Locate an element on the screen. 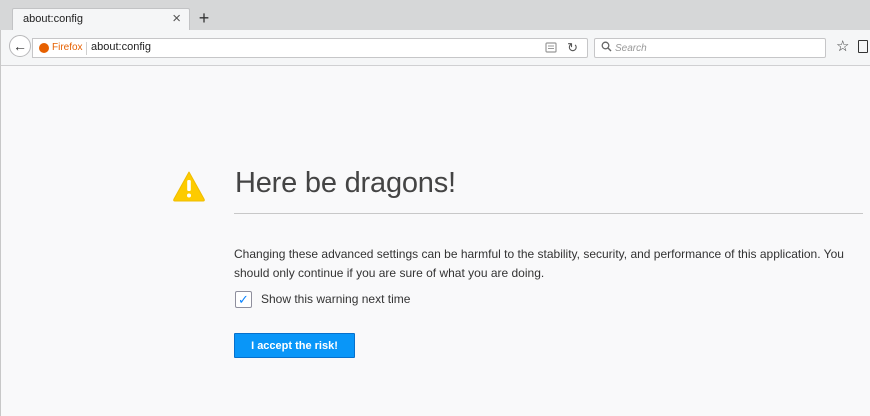  url-bar: Firefox about:config ↻ is located at coordinates (310, 48).